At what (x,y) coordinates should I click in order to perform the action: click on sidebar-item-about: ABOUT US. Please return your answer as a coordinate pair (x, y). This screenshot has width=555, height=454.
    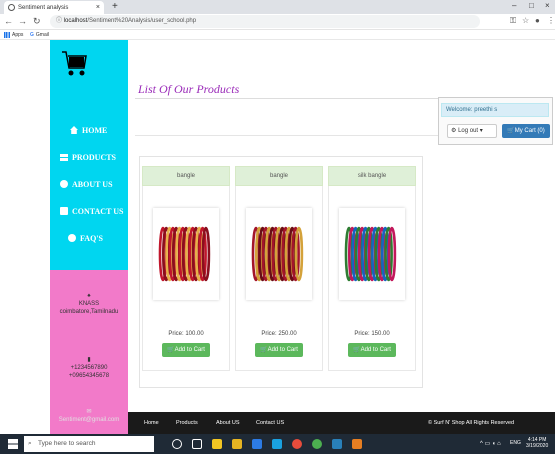
    Looking at the image, I should click on (94, 184).